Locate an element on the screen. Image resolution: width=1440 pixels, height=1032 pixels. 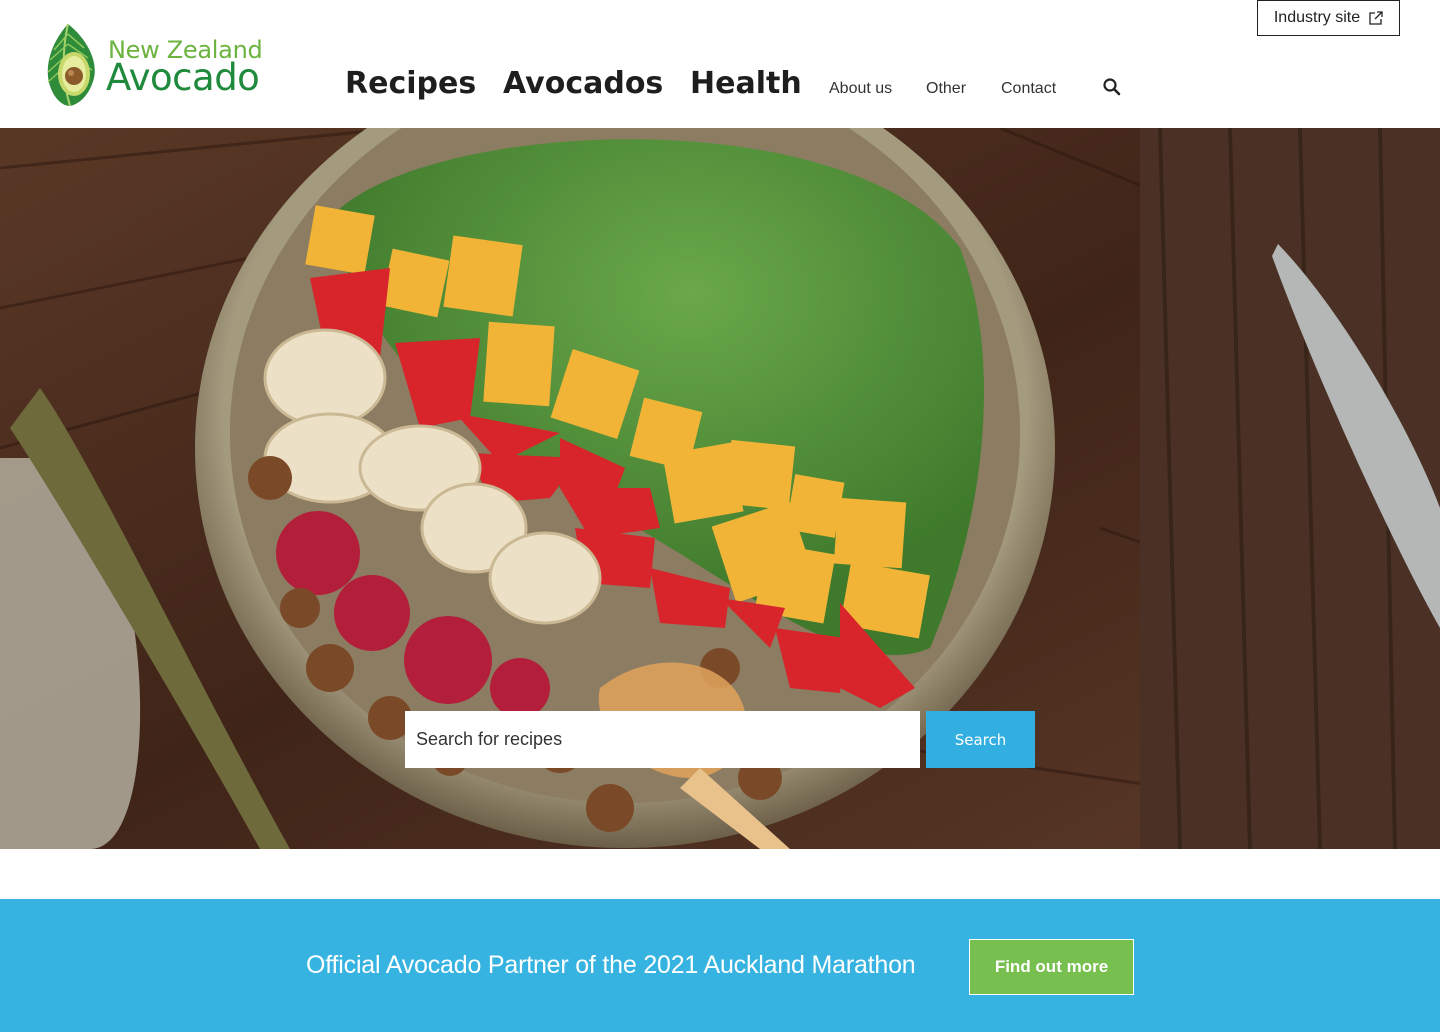
search-icon is located at coordinates (1112, 87).